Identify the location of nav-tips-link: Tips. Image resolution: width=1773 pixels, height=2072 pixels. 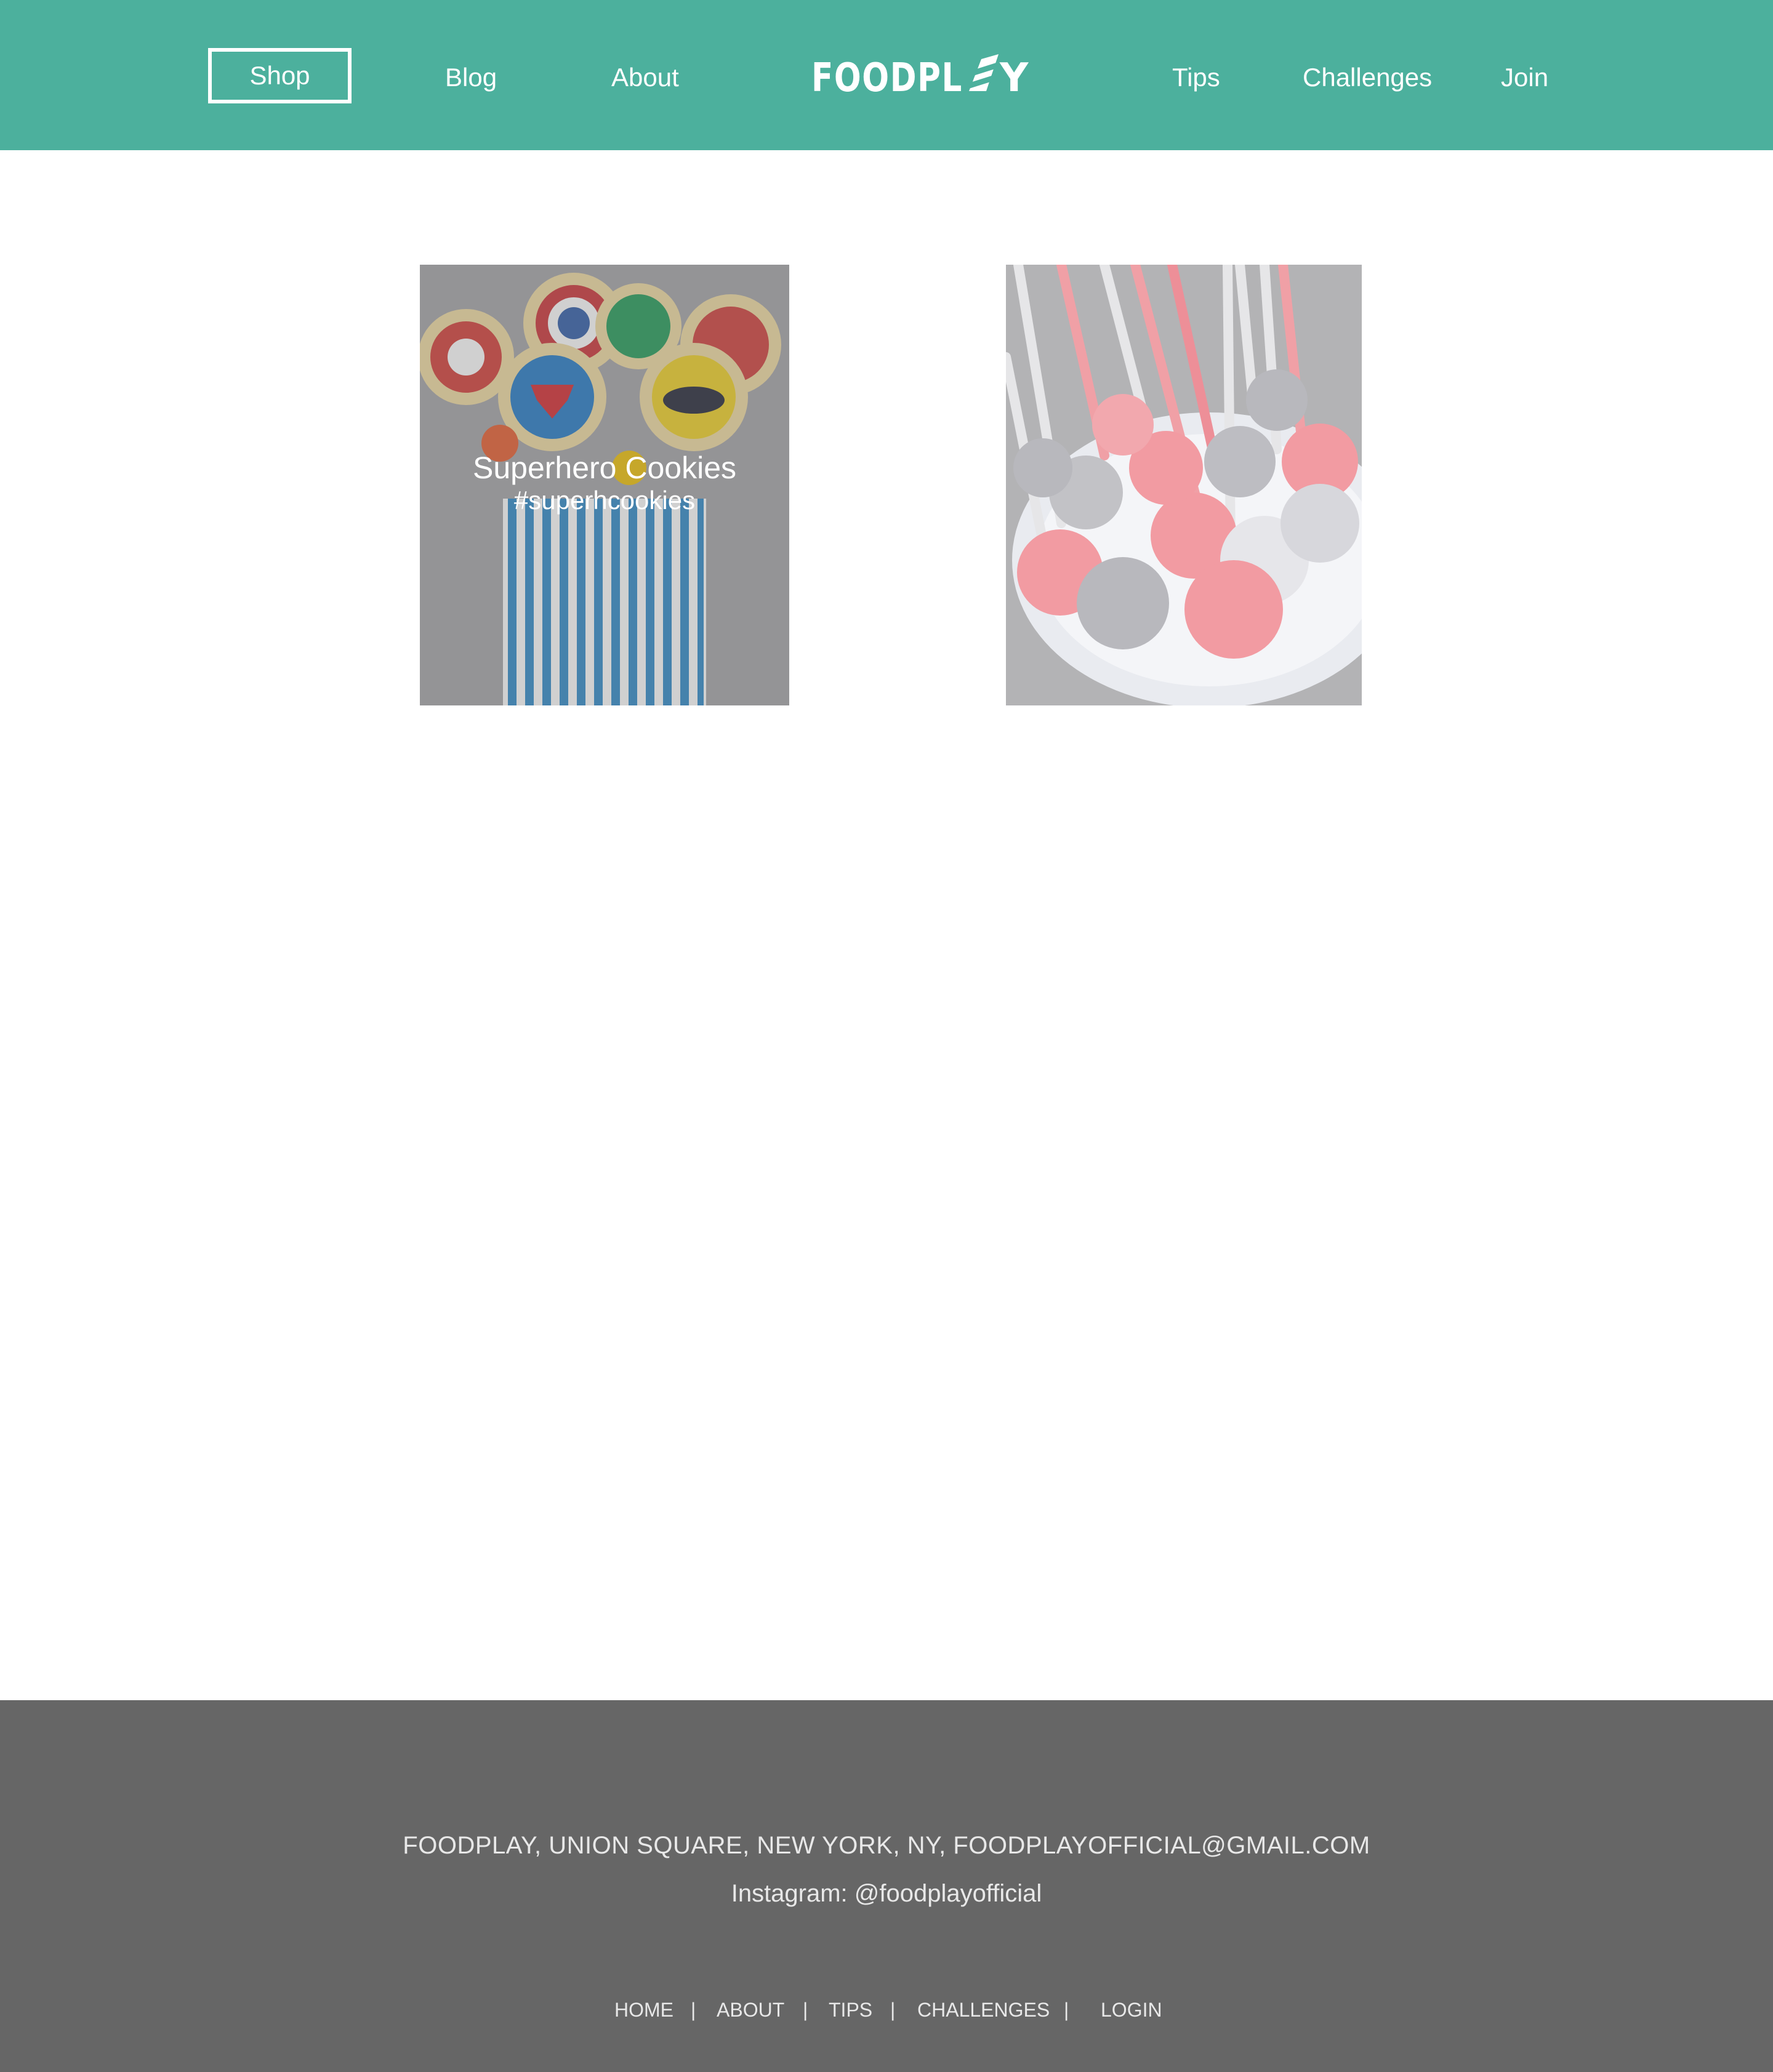
(1196, 77).